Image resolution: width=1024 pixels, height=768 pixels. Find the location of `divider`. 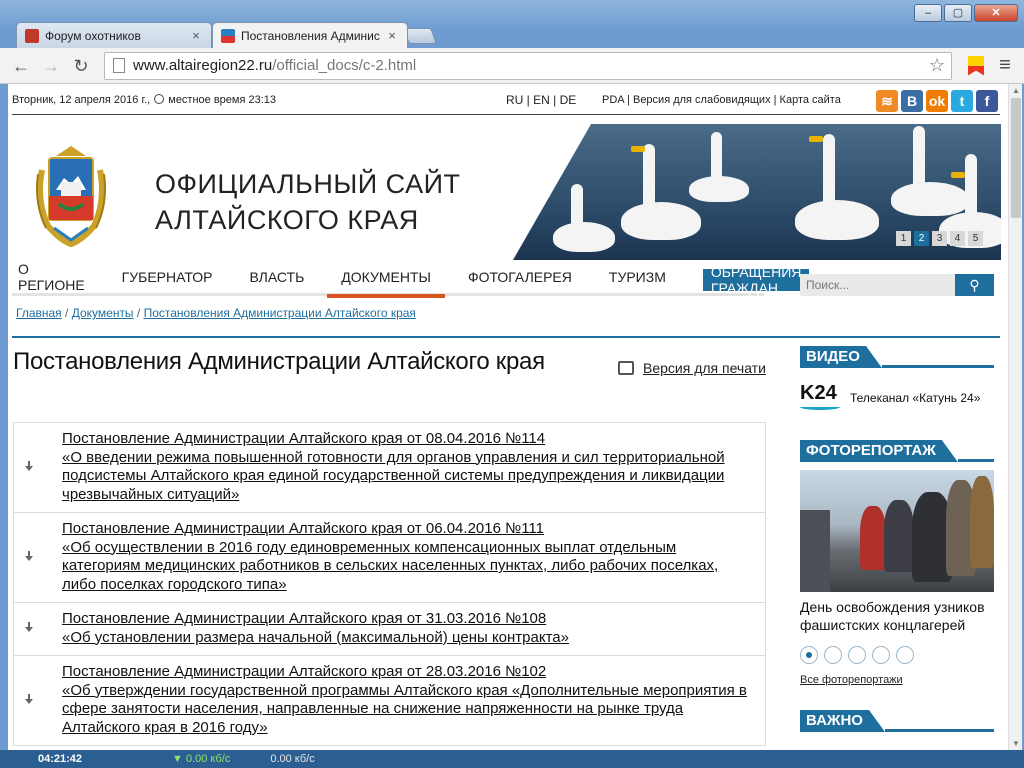

divider is located at coordinates (506, 114).